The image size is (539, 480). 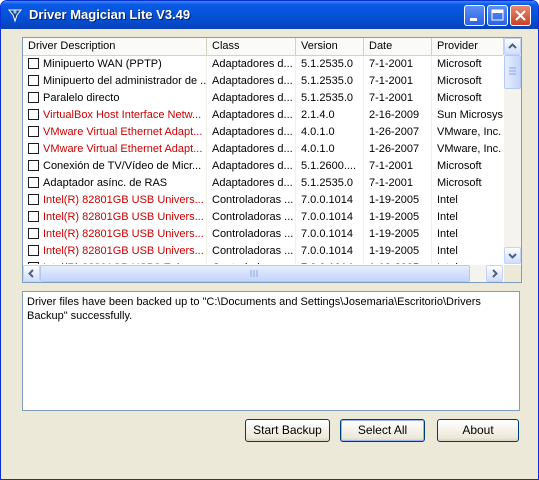 I want to click on driver-description: Minipuerto WAN (PPTP), so click(x=102, y=64).